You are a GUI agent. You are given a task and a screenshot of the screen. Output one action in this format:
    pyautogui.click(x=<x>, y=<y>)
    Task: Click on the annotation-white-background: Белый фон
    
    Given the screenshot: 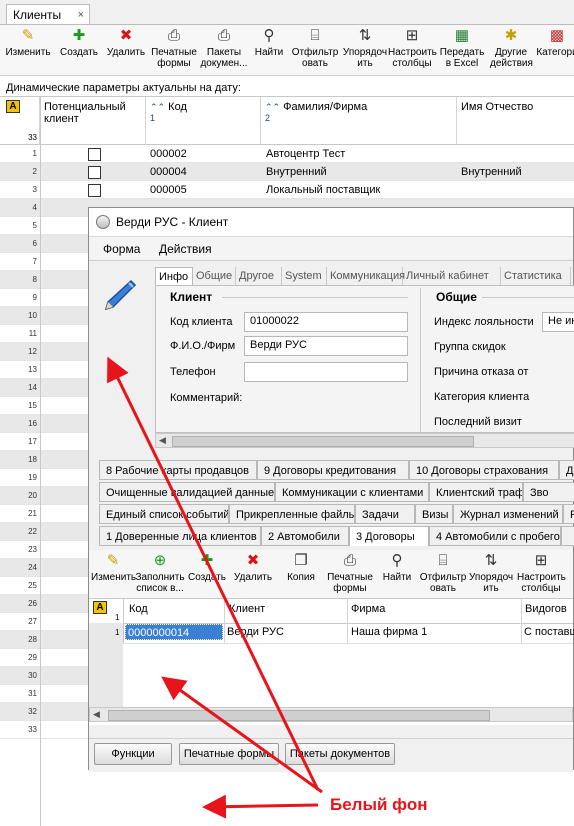 What is the action you would take?
    pyautogui.click(x=379, y=804)
    